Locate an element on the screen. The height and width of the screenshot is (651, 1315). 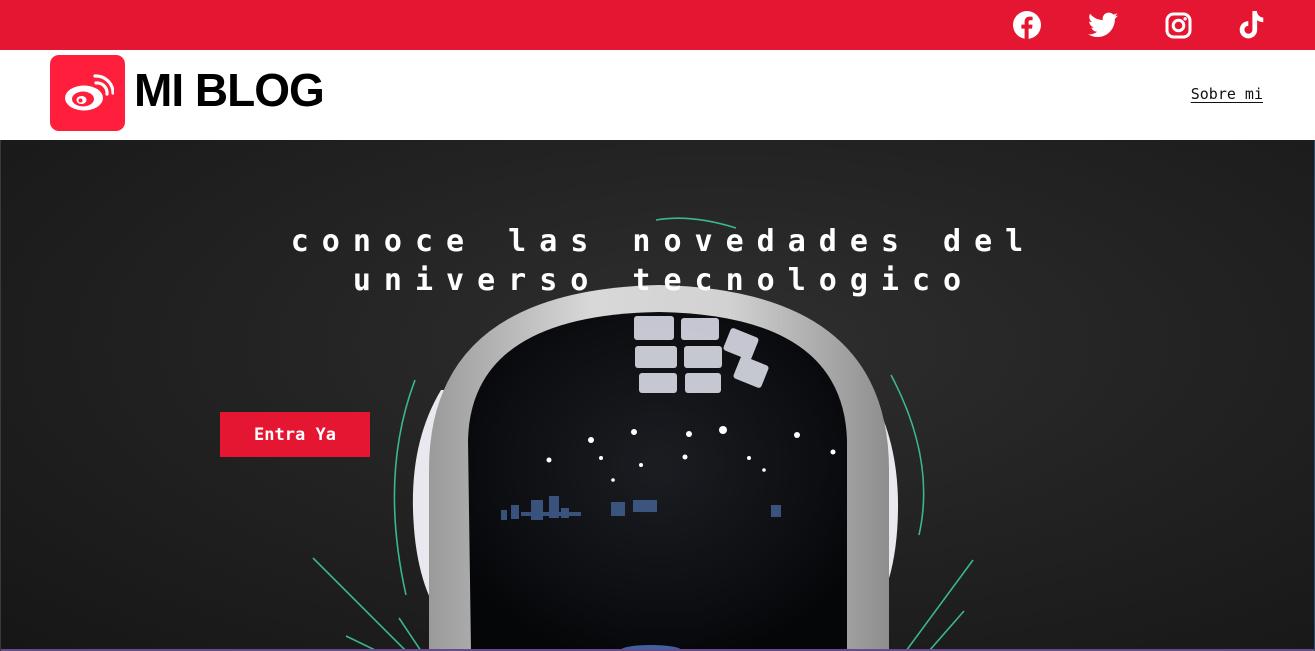
tiktok-icon is located at coordinates (1251, 25).